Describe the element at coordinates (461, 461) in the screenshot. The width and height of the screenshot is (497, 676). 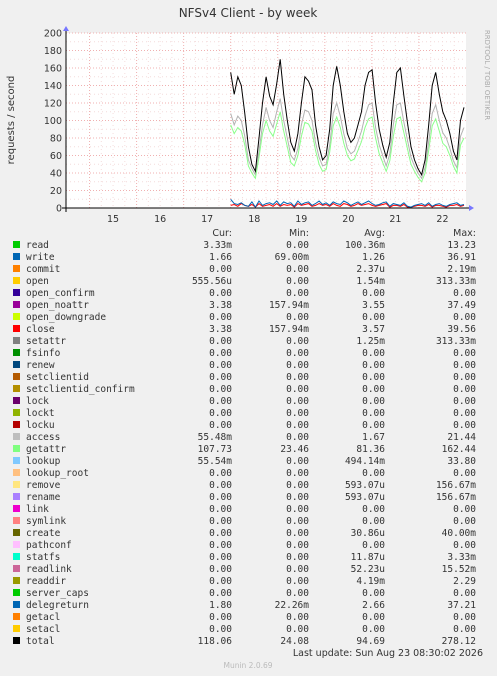
I see `legend-max: 33.80` at that location.